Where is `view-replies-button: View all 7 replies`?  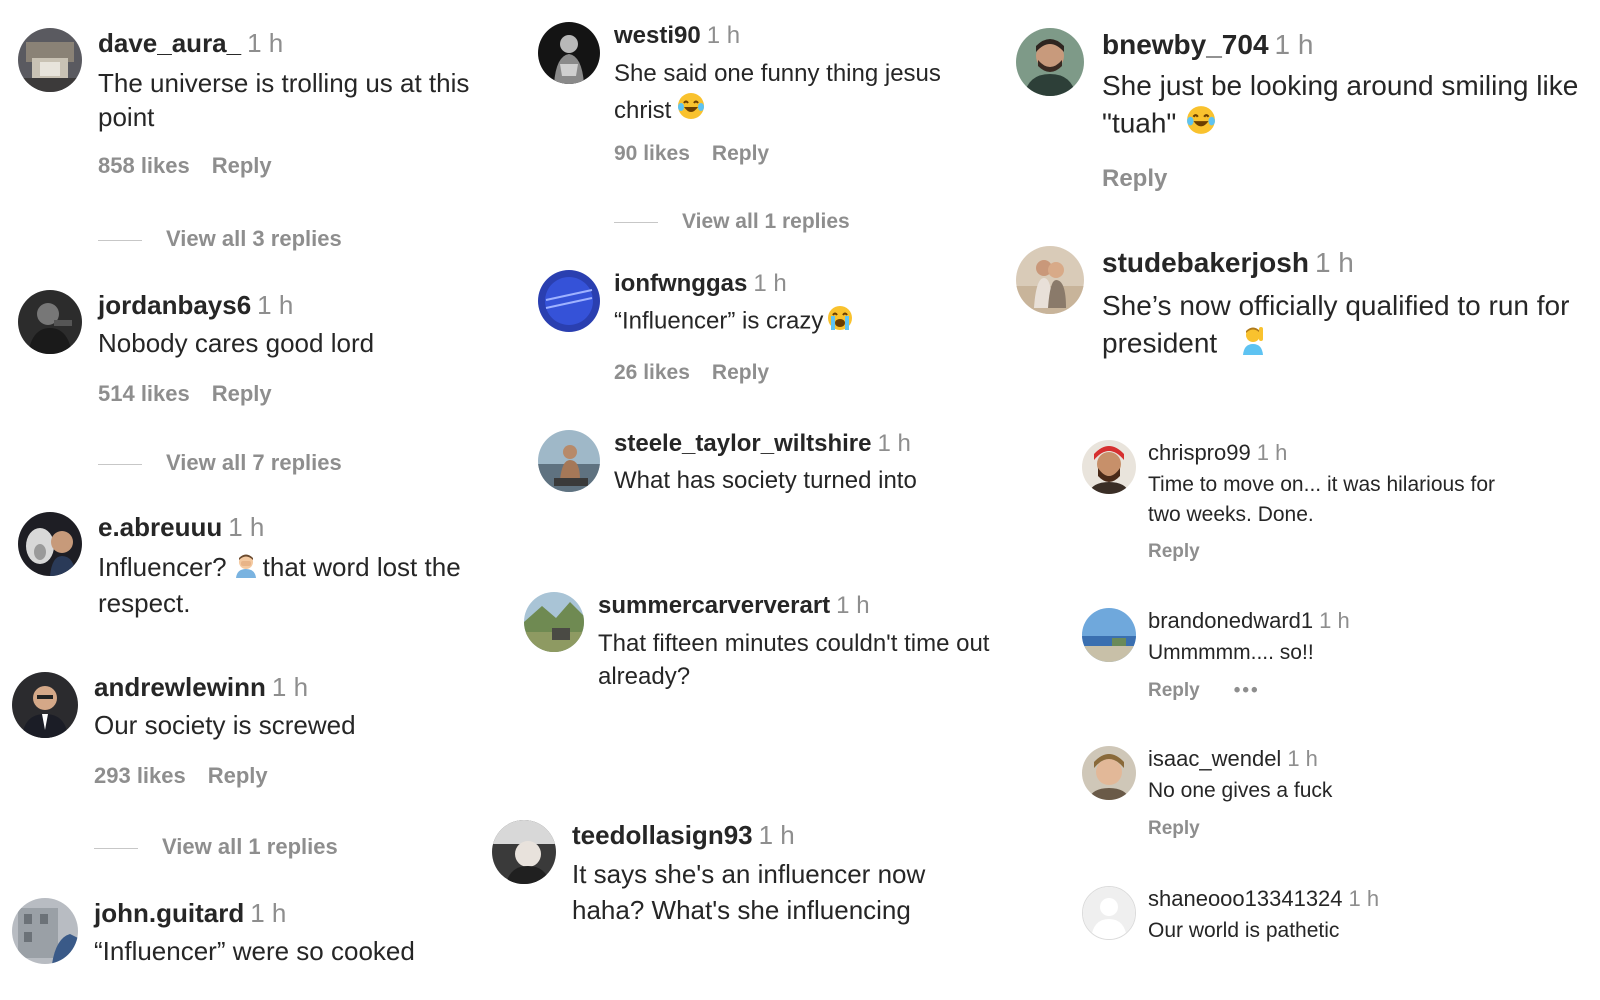 view-replies-button: View all 7 replies is located at coordinates (220, 463).